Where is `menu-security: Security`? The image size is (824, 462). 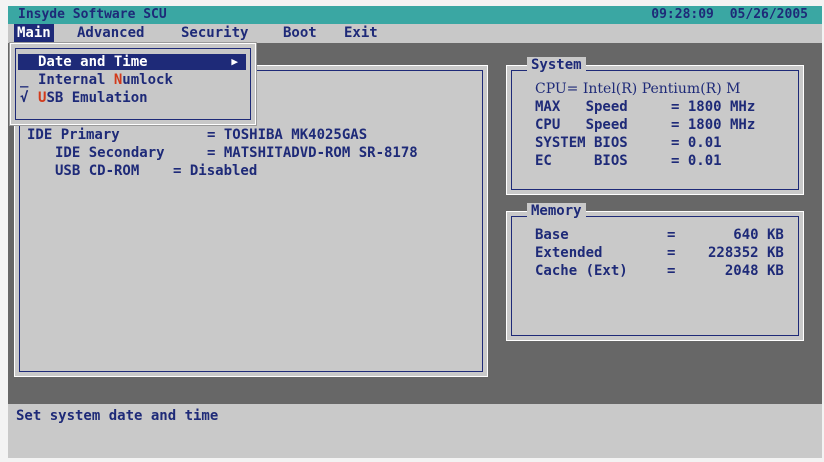
menu-security: Security is located at coordinates (214, 33).